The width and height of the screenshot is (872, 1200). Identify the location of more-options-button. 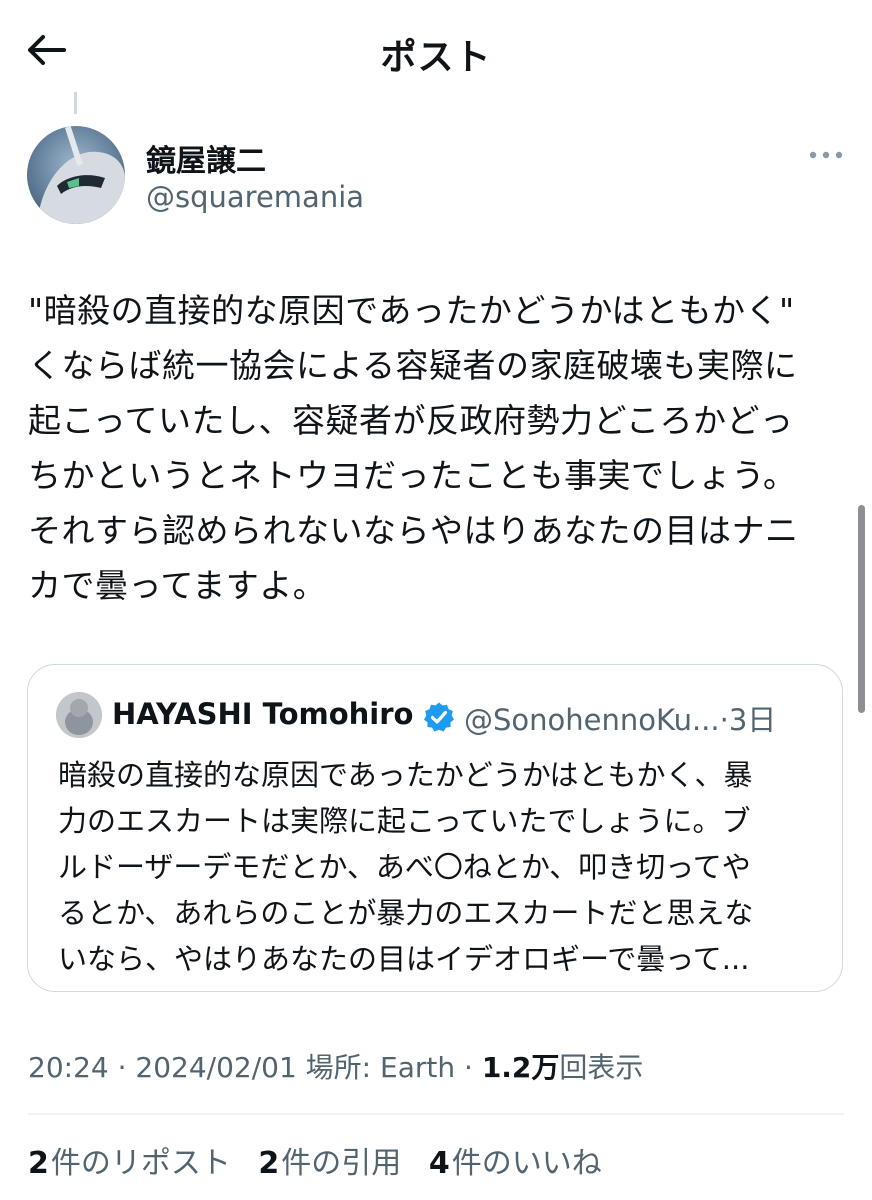
(826, 155).